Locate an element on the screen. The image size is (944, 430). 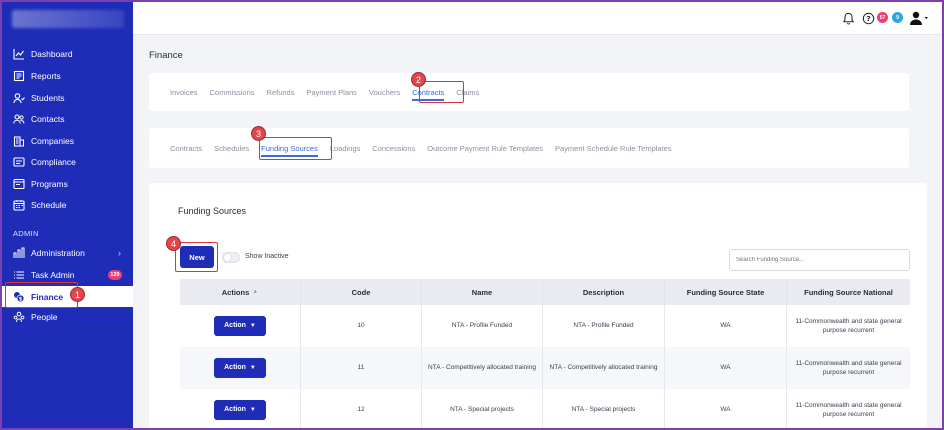
cell-description: NTA - Competitively allocated training is located at coordinates (604, 368).